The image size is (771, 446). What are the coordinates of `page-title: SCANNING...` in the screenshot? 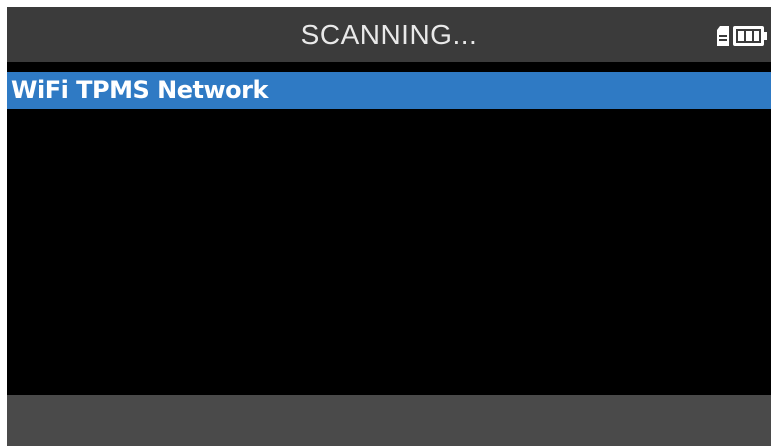 It's located at (389, 34).